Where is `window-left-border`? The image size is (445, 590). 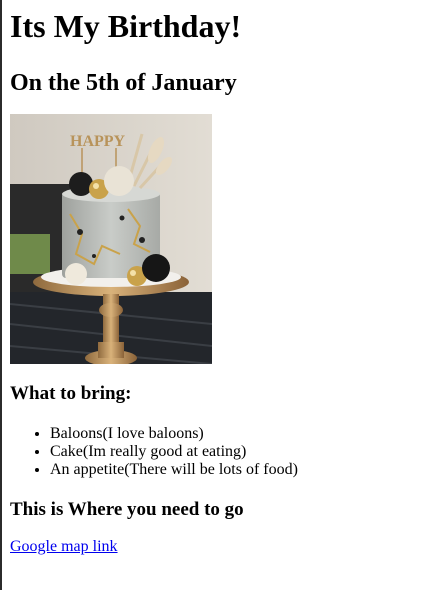 window-left-border is located at coordinates (1, 295).